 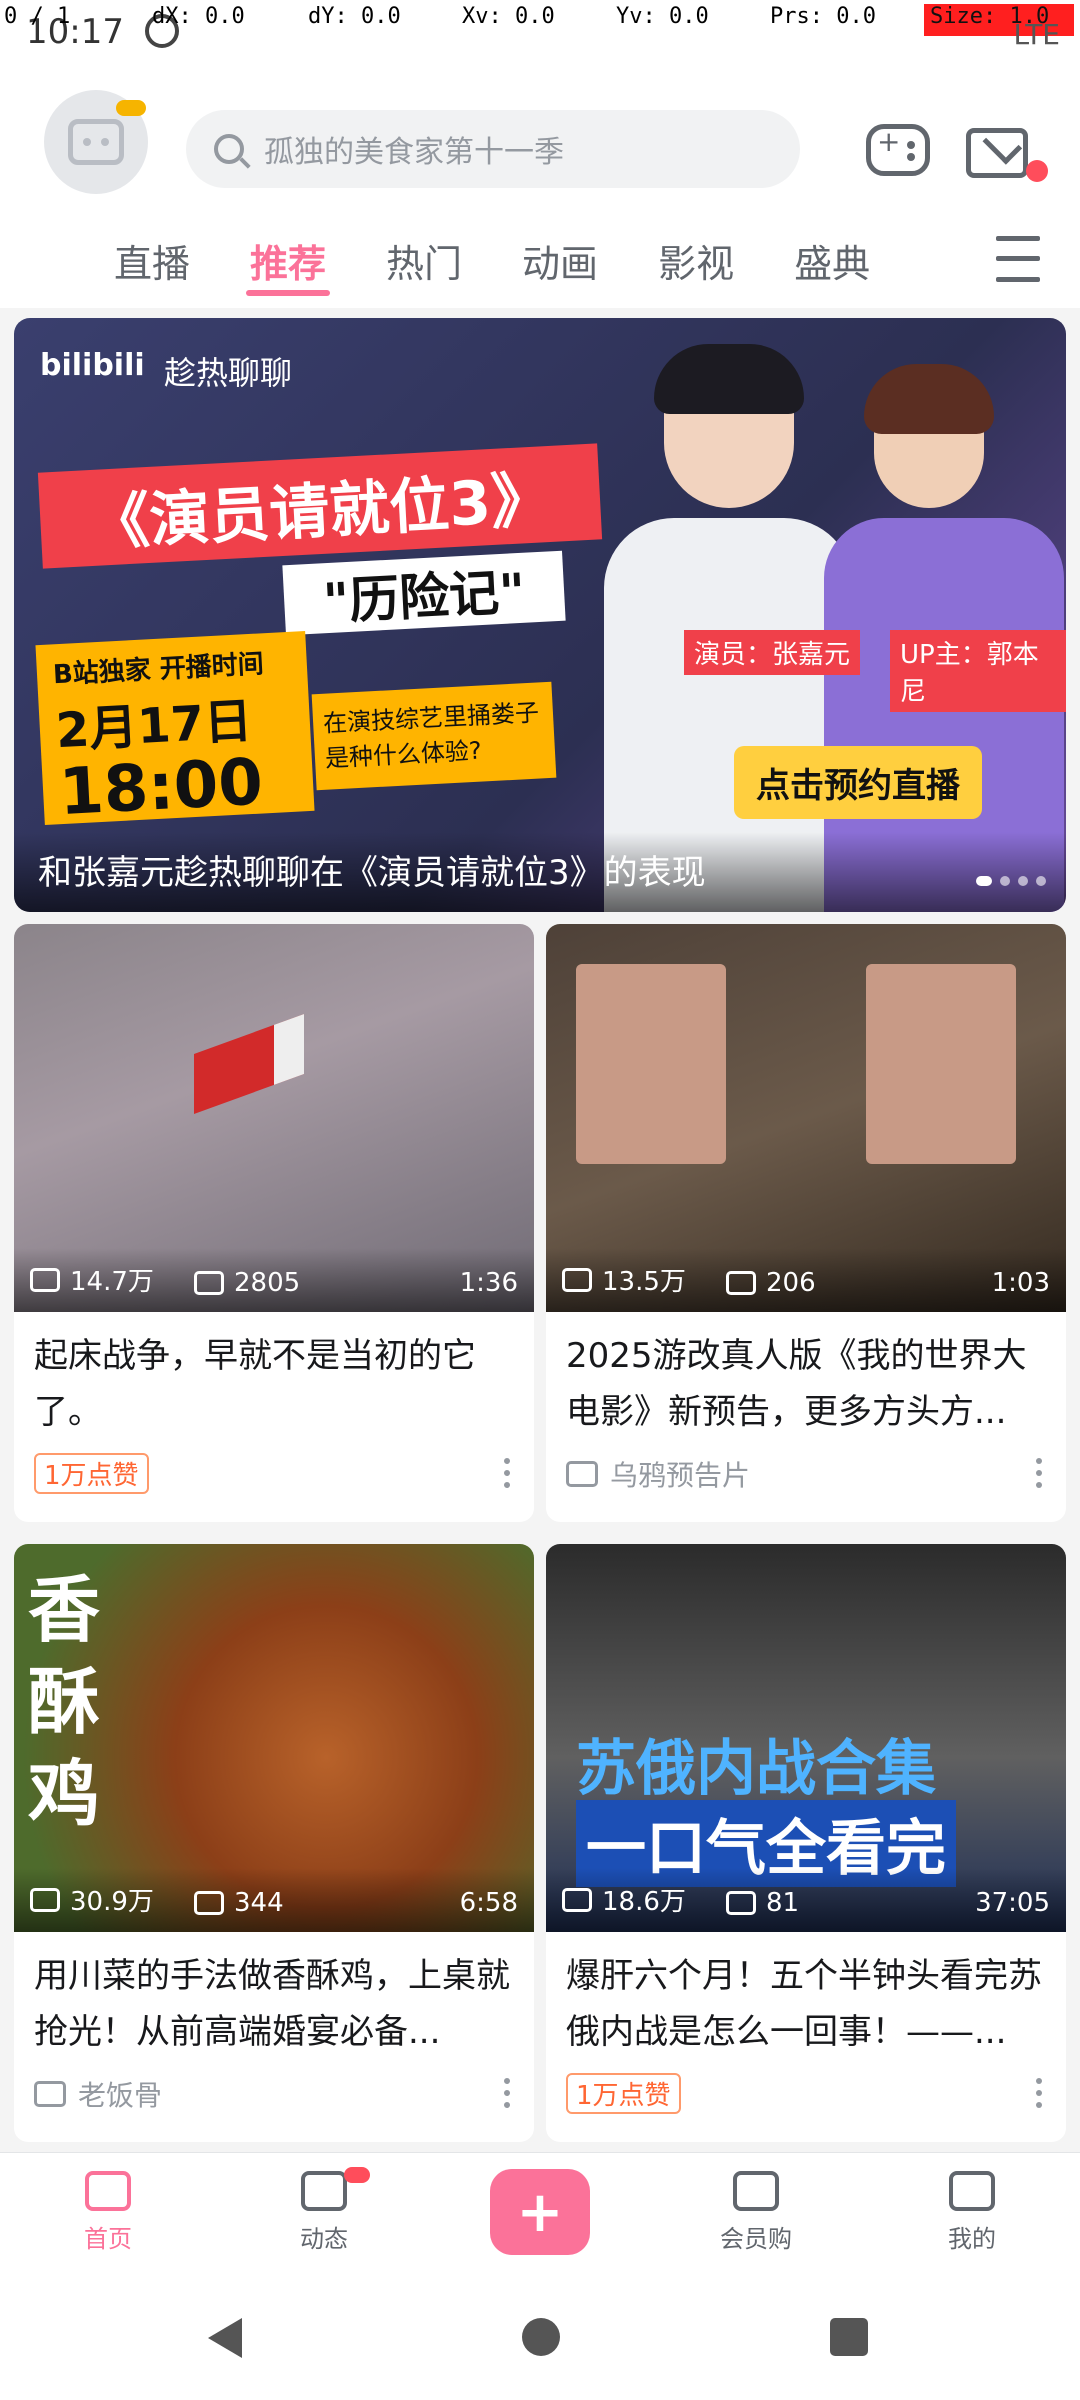 I want to click on video-thumbnail: 13.5万 206 1:03, so click(x=806, y=1118).